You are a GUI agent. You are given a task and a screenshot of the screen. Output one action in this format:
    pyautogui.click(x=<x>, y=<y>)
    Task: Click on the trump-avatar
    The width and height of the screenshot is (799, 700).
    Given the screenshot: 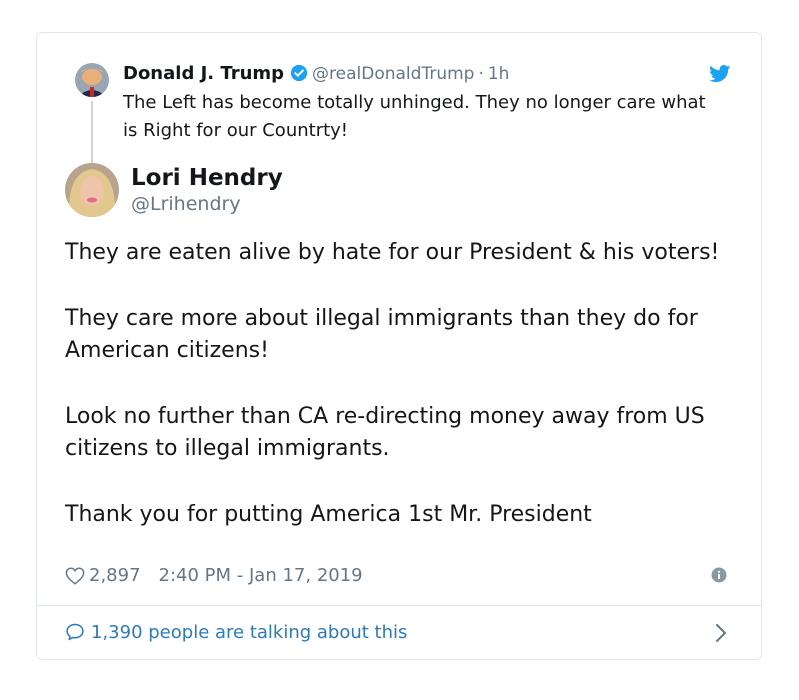 What is the action you would take?
    pyautogui.click(x=92, y=80)
    